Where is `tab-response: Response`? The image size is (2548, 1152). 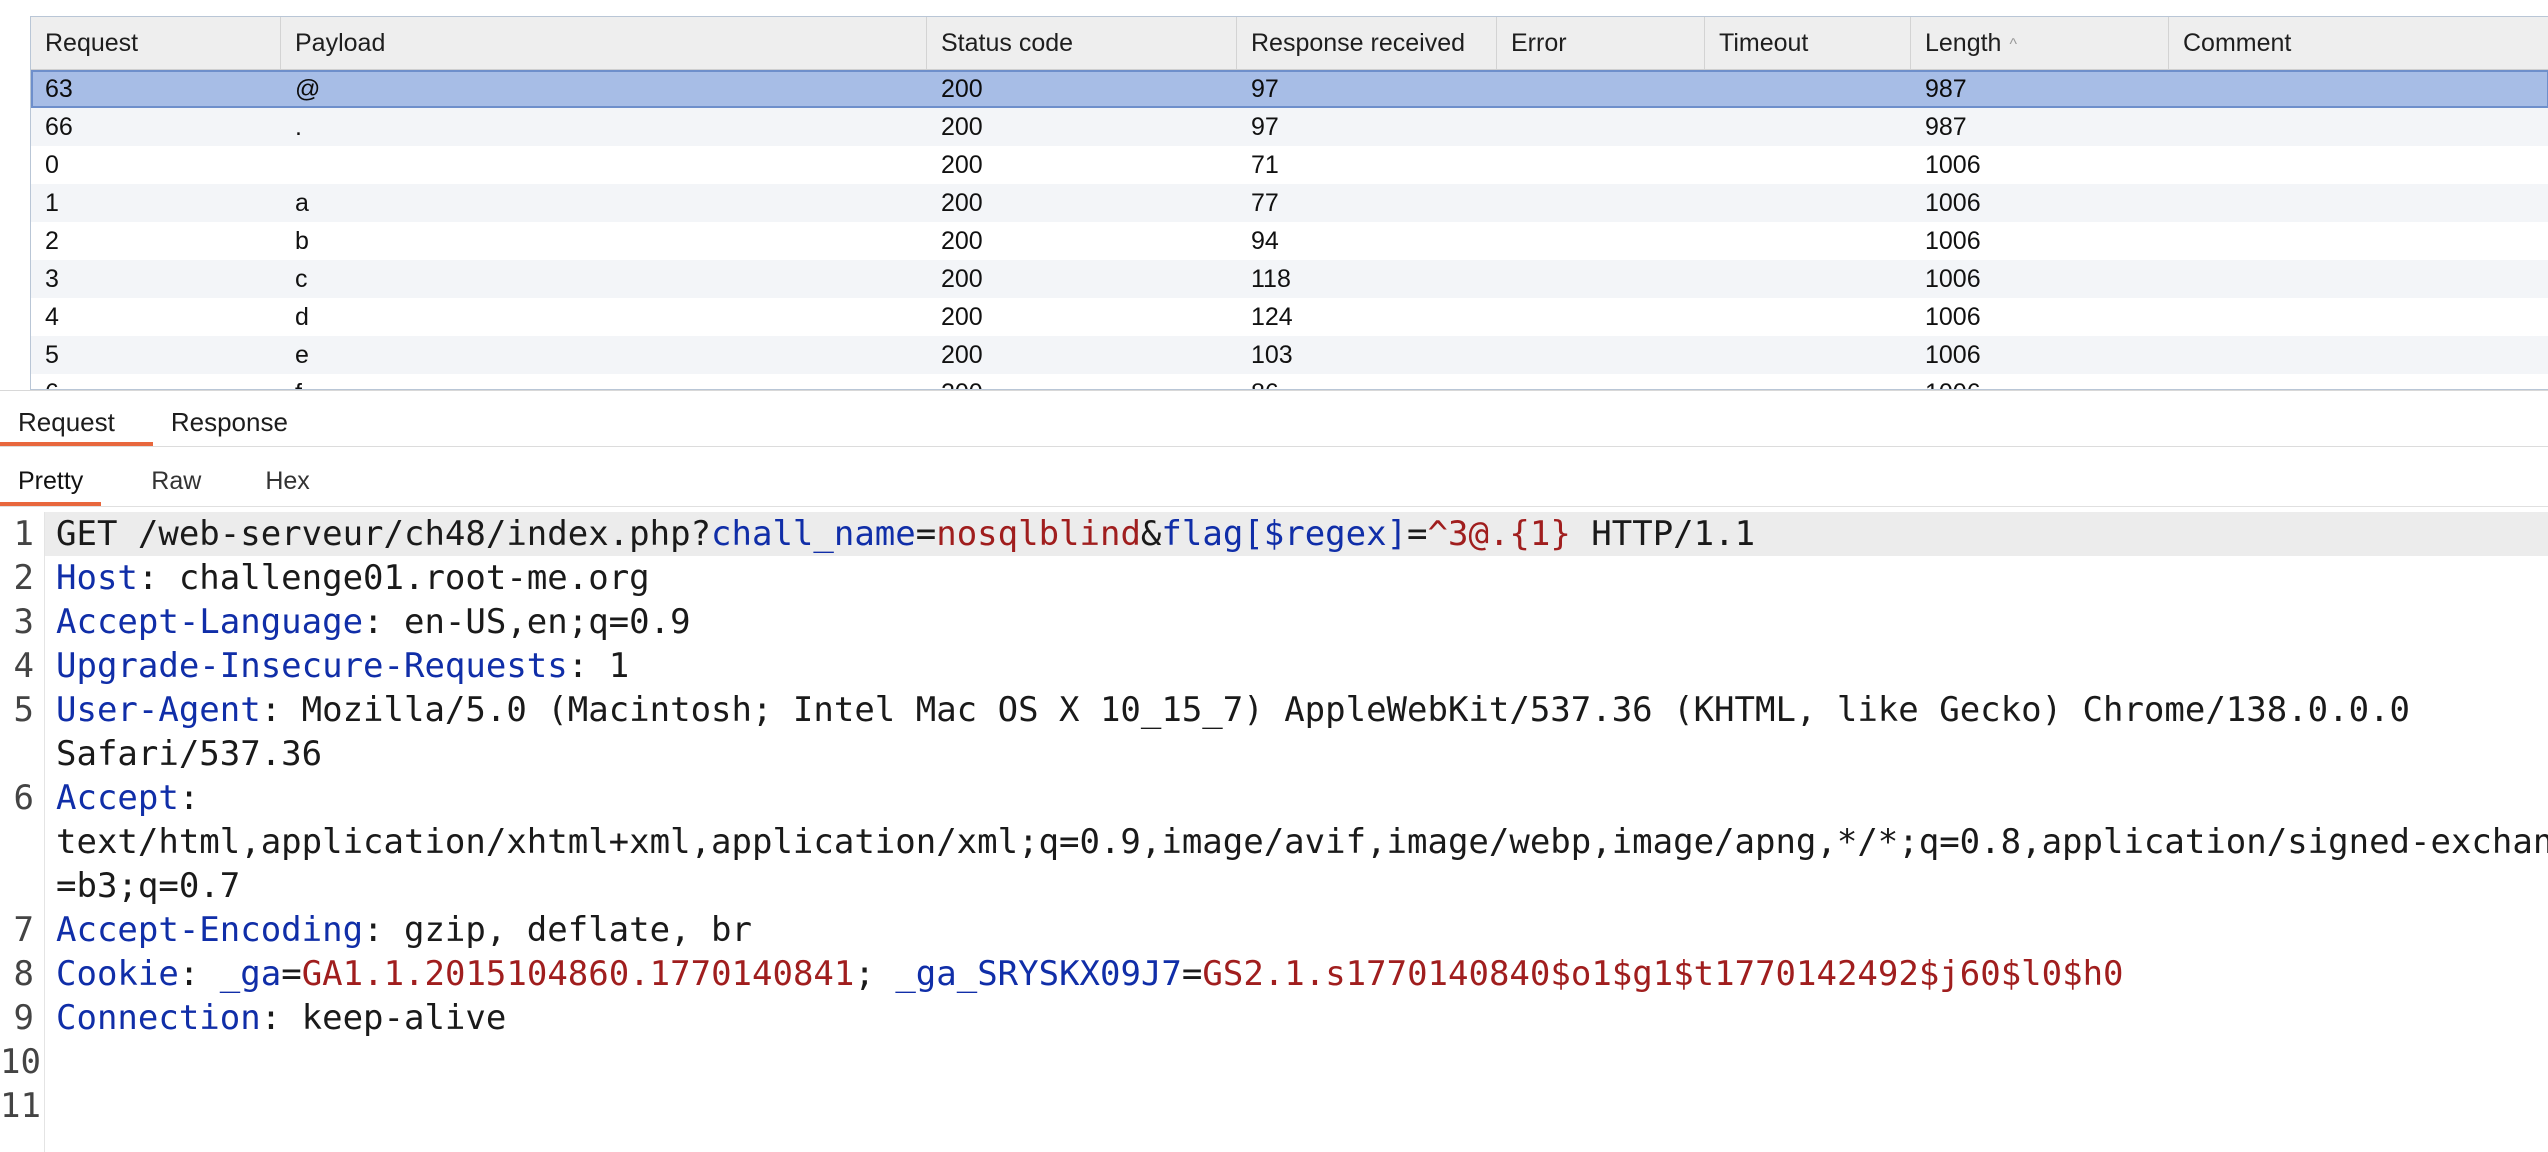
tab-response: Response is located at coordinates (229, 422).